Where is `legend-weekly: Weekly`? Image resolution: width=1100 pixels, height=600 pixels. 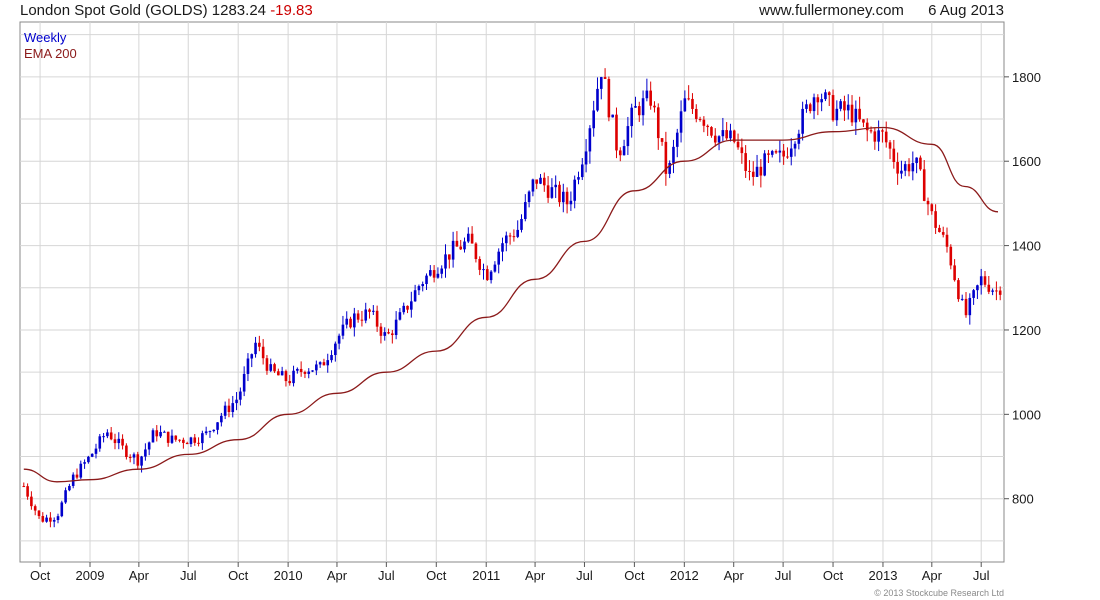 legend-weekly: Weekly is located at coordinates (45, 37).